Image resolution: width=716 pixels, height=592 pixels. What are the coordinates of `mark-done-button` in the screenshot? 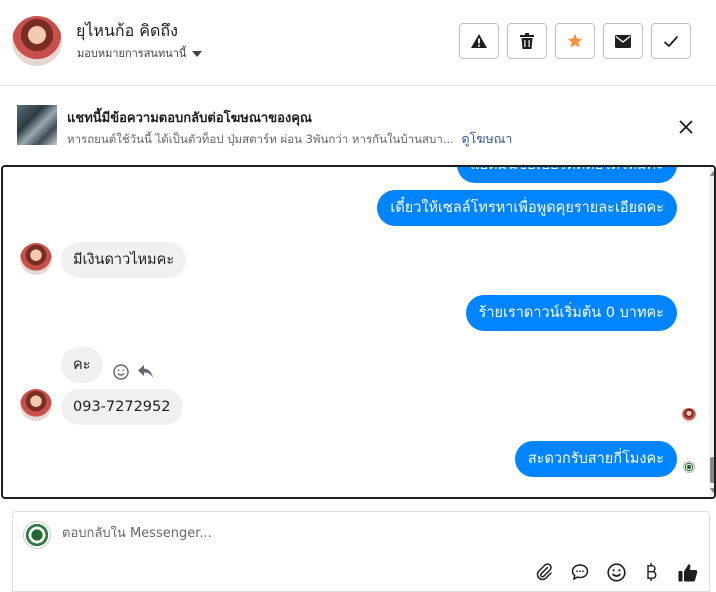 It's located at (671, 41).